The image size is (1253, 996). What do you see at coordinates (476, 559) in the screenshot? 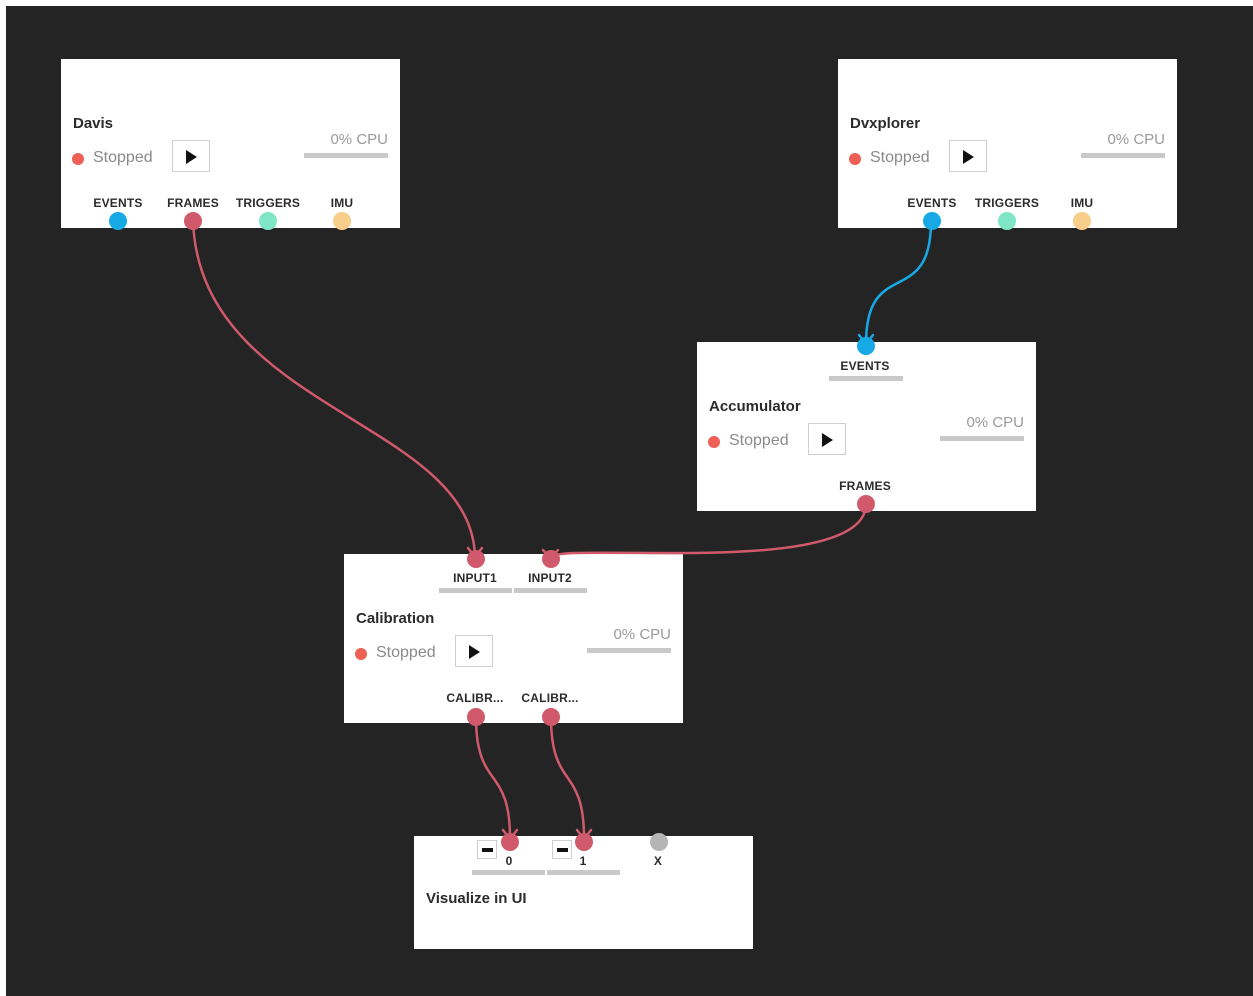
I see `port-calibration-input1` at bounding box center [476, 559].